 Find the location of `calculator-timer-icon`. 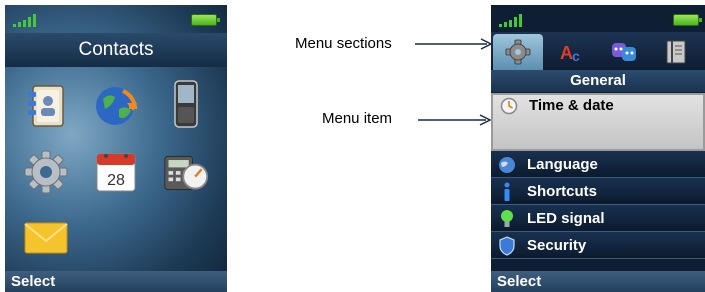

calculator-timer-icon is located at coordinates (186, 172).